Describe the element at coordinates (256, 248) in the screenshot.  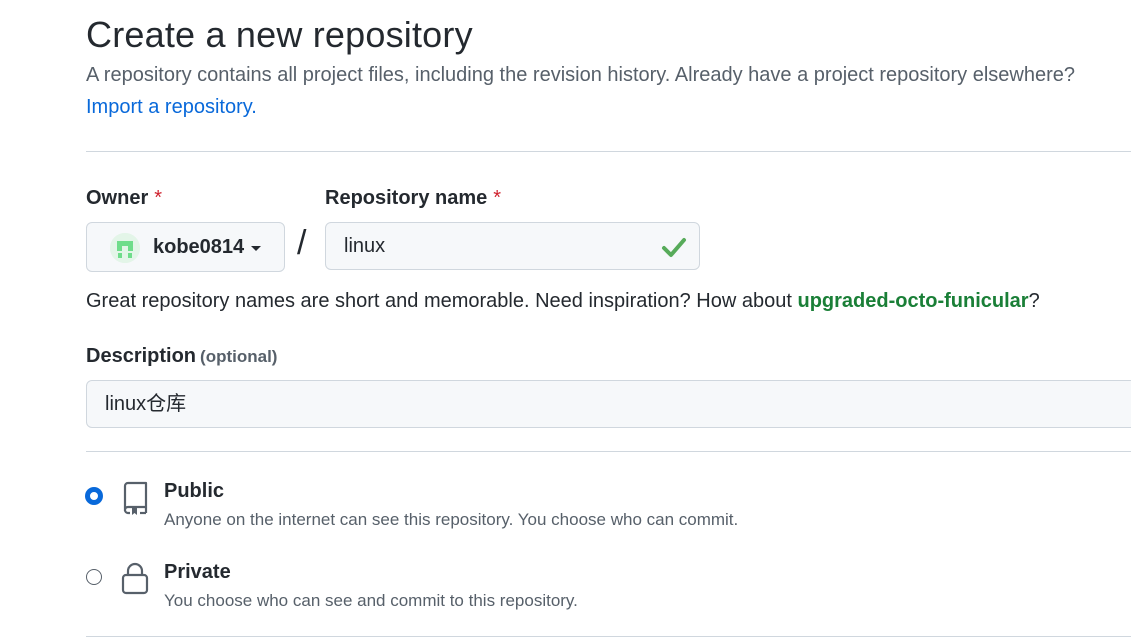
I see `chevron-down-icon` at that location.